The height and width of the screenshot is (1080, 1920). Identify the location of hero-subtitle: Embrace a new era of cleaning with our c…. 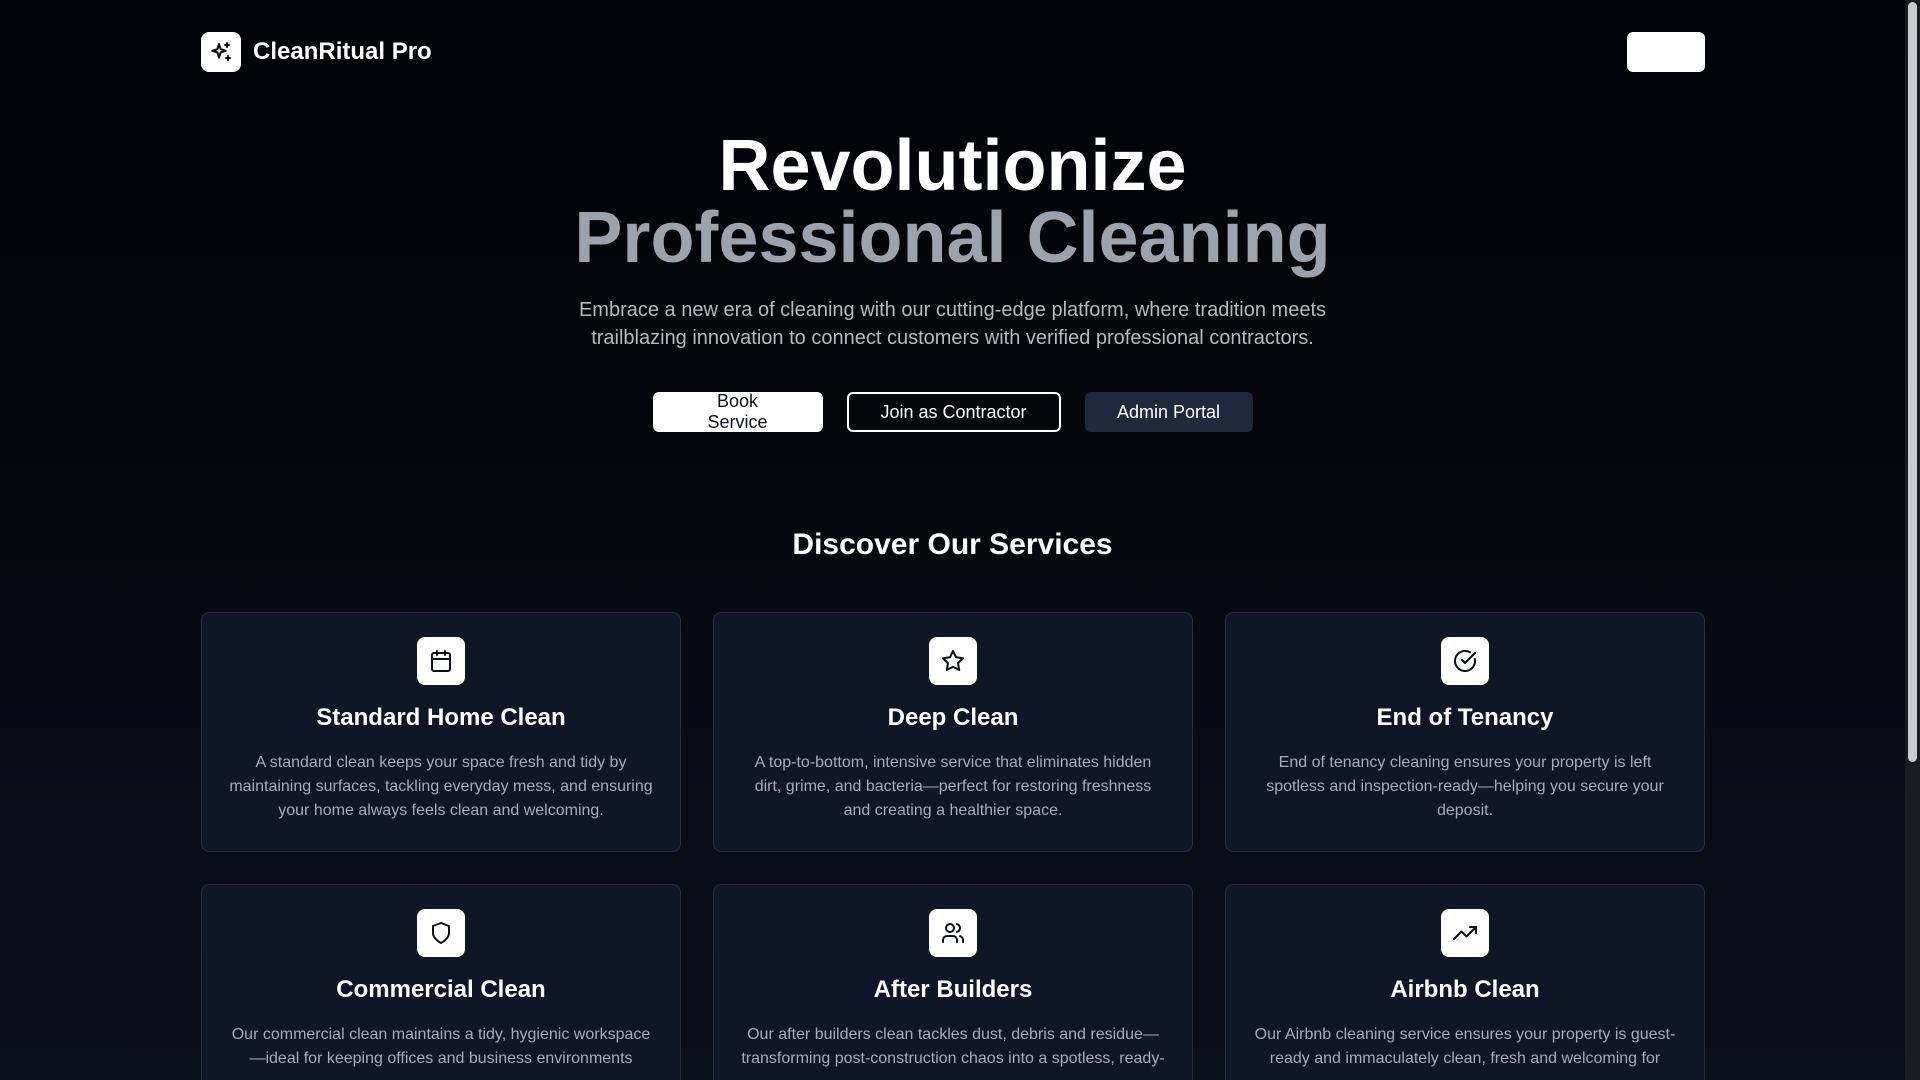
(952, 324).